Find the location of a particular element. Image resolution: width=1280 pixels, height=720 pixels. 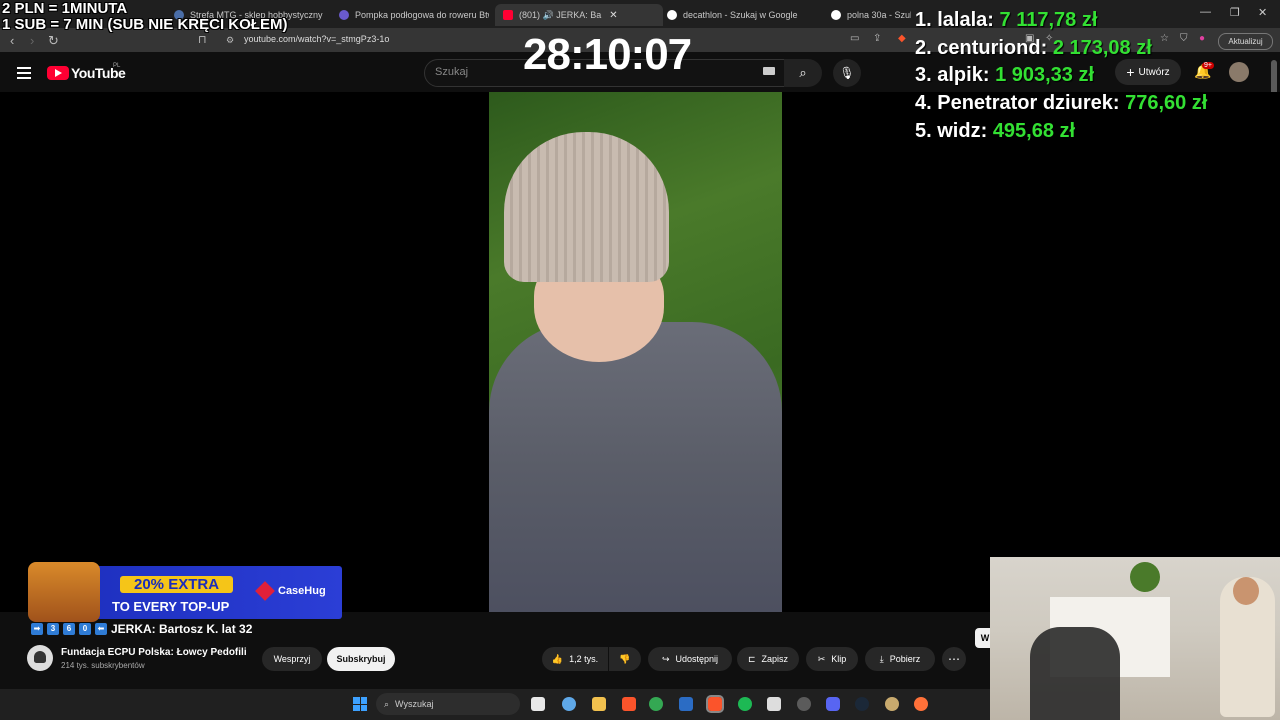

update-button: Aktualizuj is located at coordinates (1245, 41).